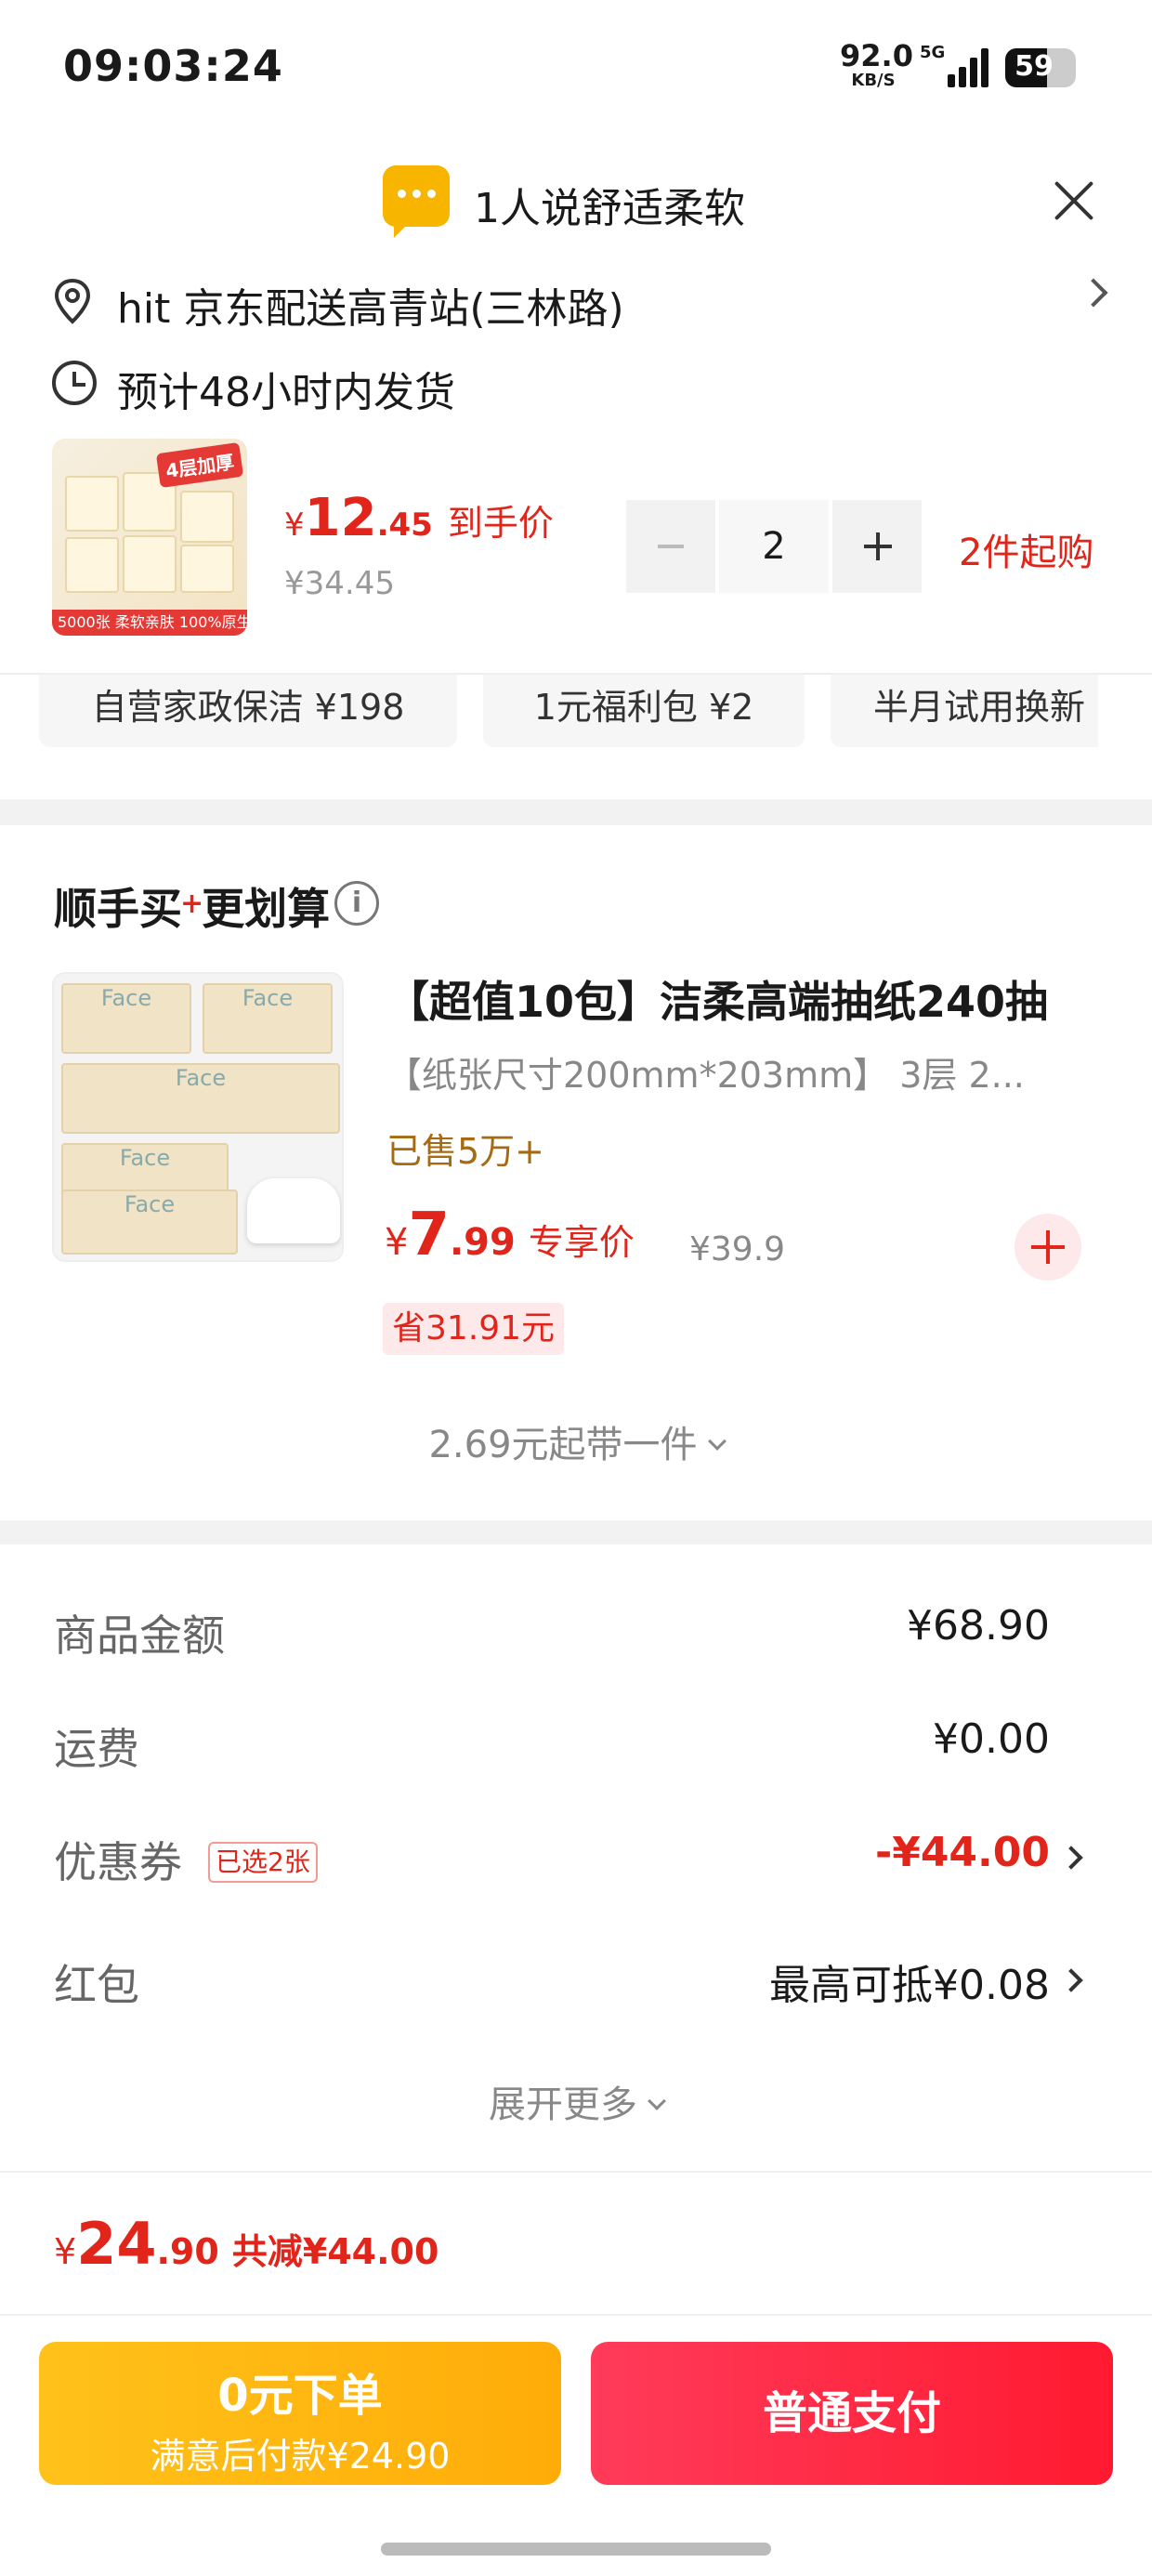  Describe the element at coordinates (96, 1749) in the screenshot. I see `shipping-label: 运费` at that location.